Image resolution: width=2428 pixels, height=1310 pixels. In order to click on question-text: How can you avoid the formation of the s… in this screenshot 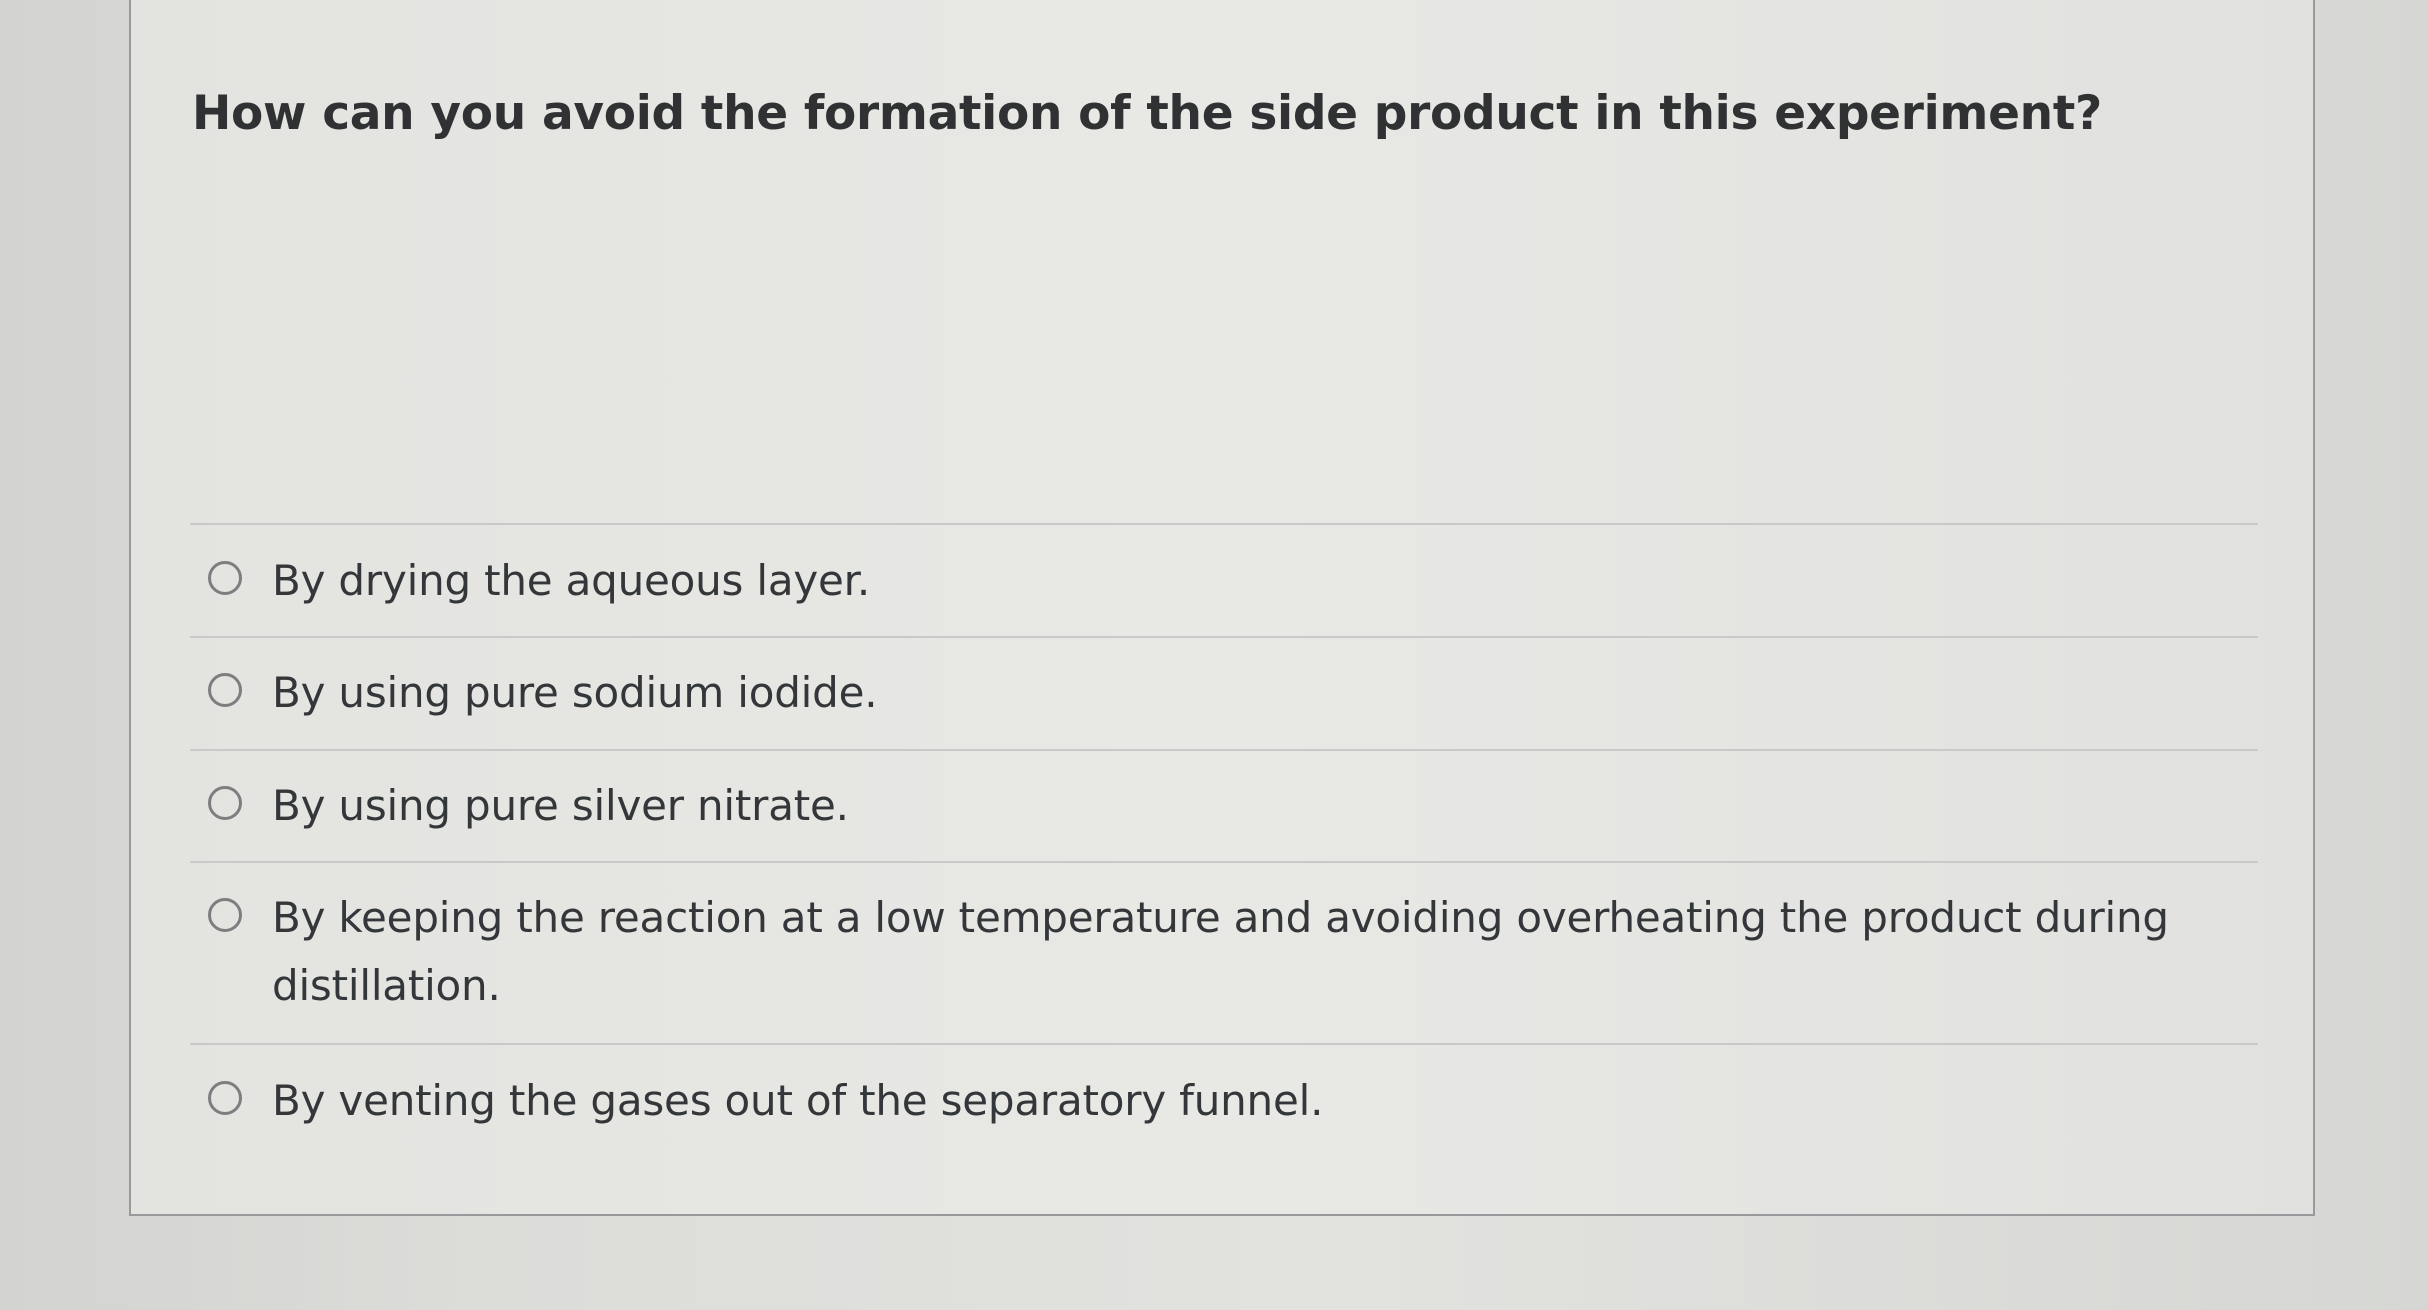, I will do `click(1147, 113)`.